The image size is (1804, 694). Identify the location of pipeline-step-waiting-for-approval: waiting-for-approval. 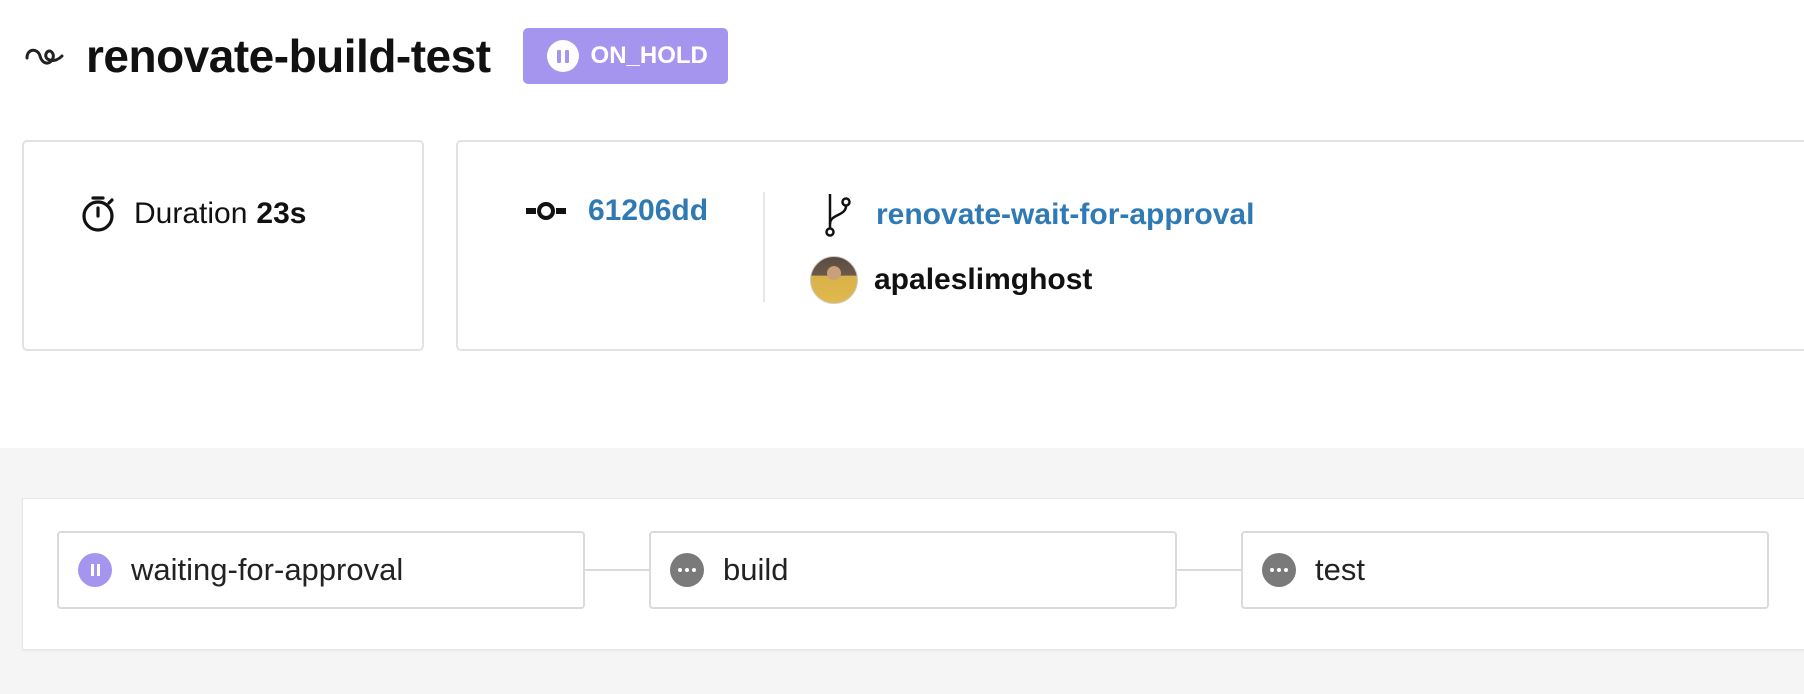
(321, 570).